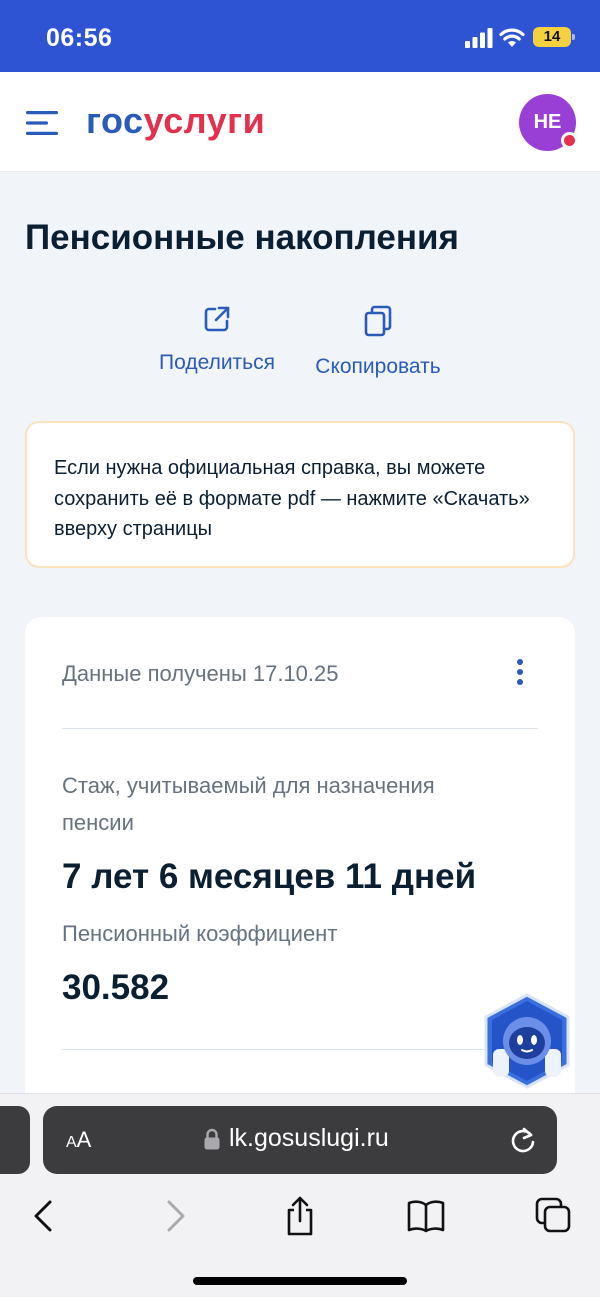 The image size is (600, 1297). I want to click on seniority-label: Стаж, учитываемый для назначения пенсии, so click(248, 804).